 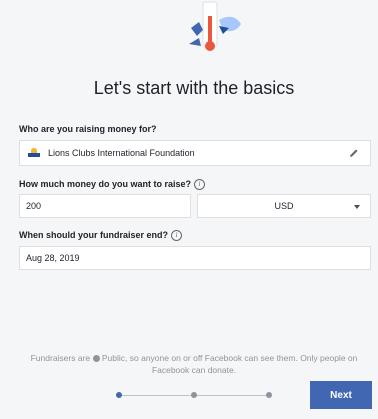 What do you see at coordinates (195, 258) in the screenshot?
I see `end-date-input: Aug 28, 2019` at bounding box center [195, 258].